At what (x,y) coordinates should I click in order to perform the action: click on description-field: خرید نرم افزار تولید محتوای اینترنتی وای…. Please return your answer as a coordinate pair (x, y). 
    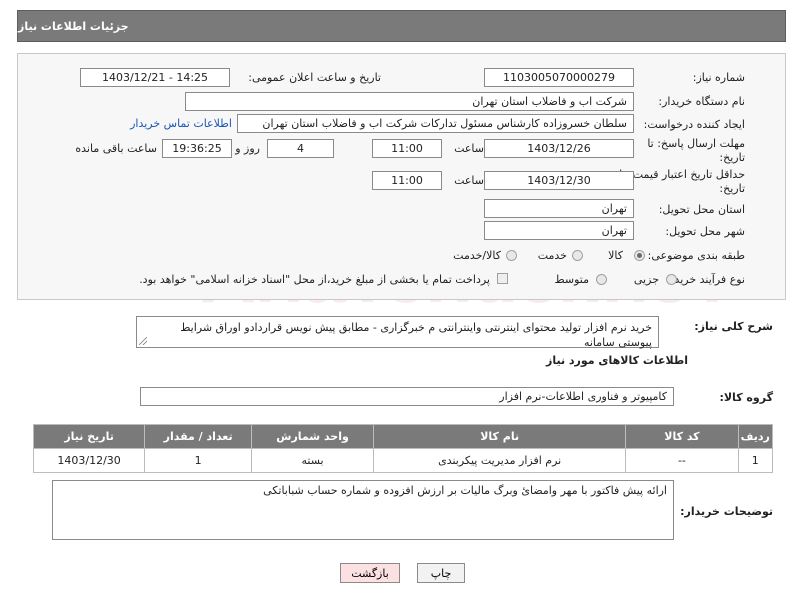
    Looking at the image, I should click on (397, 332).